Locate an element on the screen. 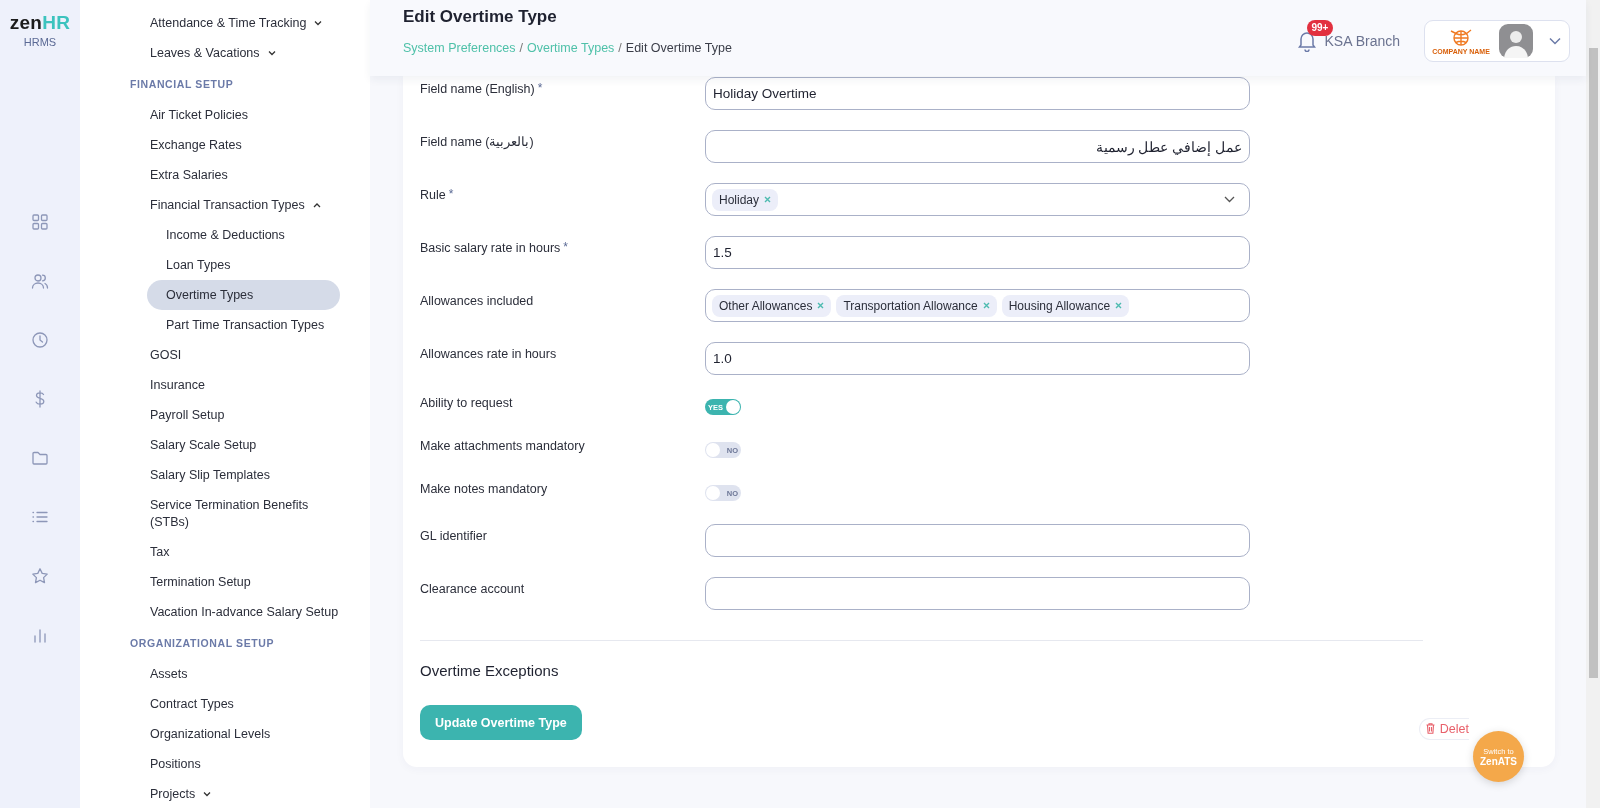  field-label: Rule is located at coordinates (433, 195).